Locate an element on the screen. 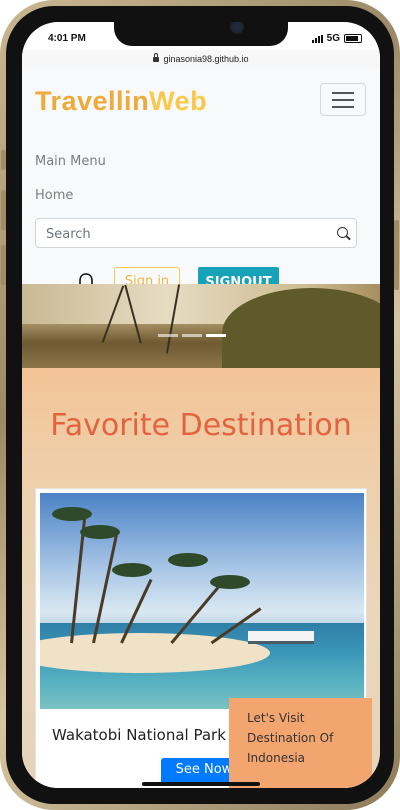 The image size is (400, 810). power-button is located at coordinates (396, 255).